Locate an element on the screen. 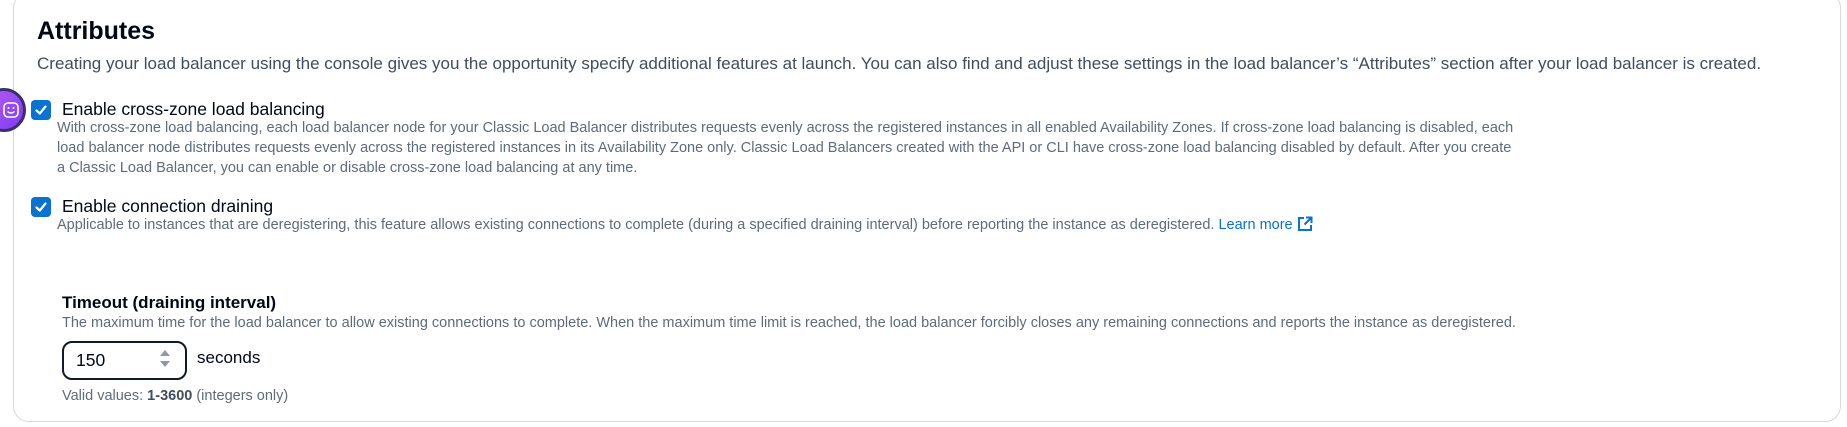 The height and width of the screenshot is (427, 1847). constraint-range: 1-3600 is located at coordinates (170, 396).